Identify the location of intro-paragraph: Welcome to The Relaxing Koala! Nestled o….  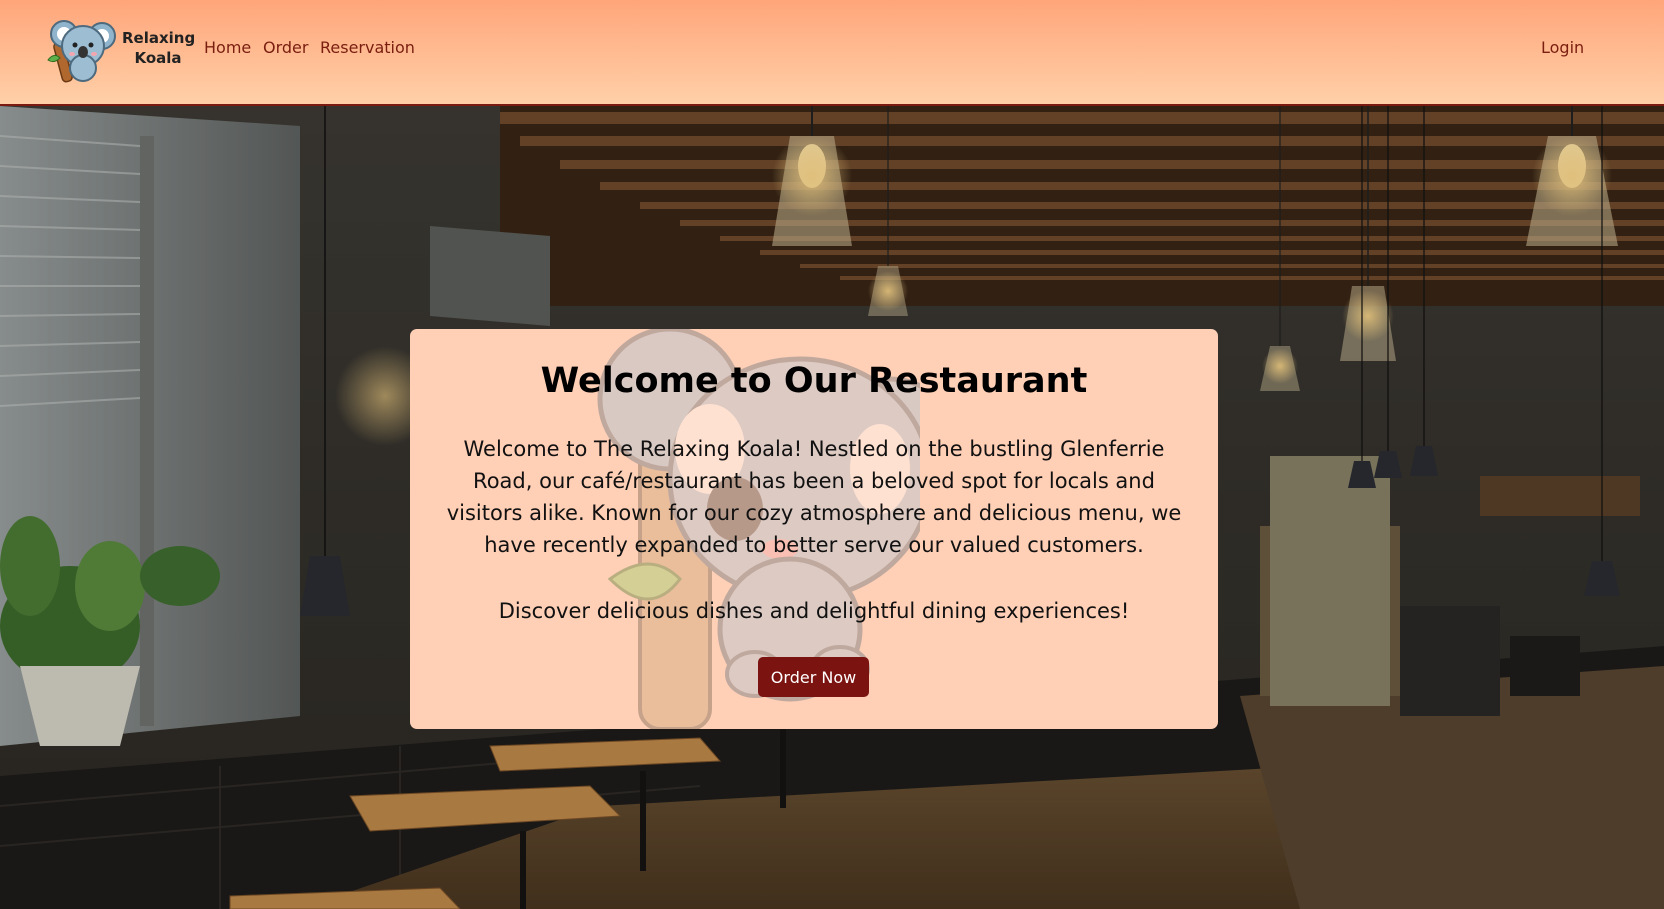
(814, 497).